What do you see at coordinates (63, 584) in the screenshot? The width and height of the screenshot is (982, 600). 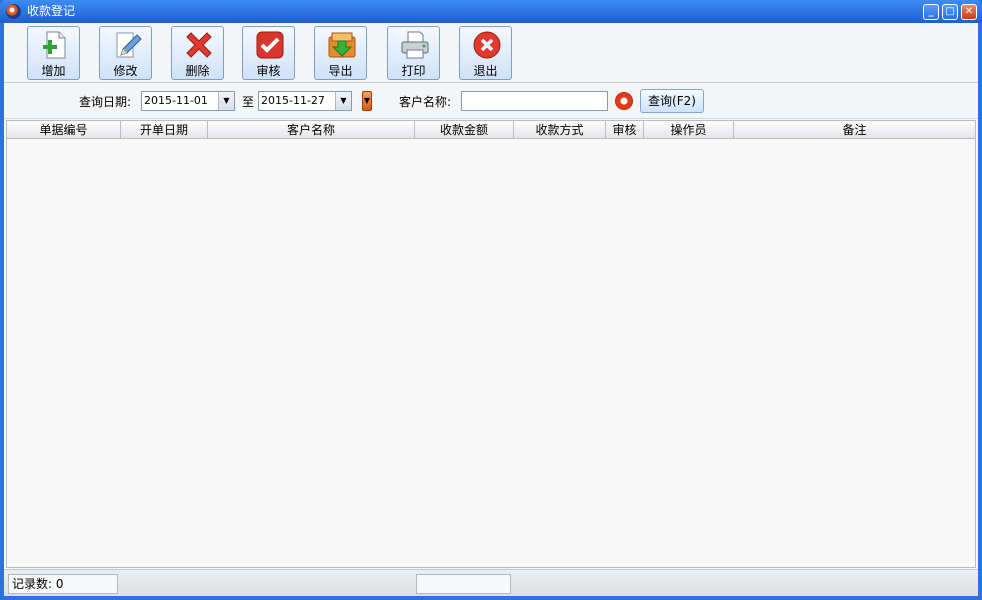 I see `record-count: 记录数: 0` at bounding box center [63, 584].